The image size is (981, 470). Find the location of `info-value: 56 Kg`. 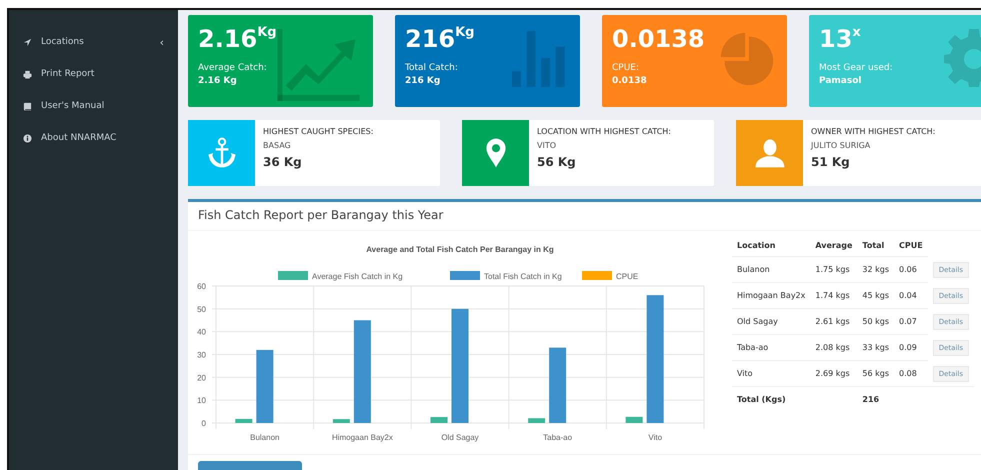

info-value: 56 Kg is located at coordinates (557, 162).